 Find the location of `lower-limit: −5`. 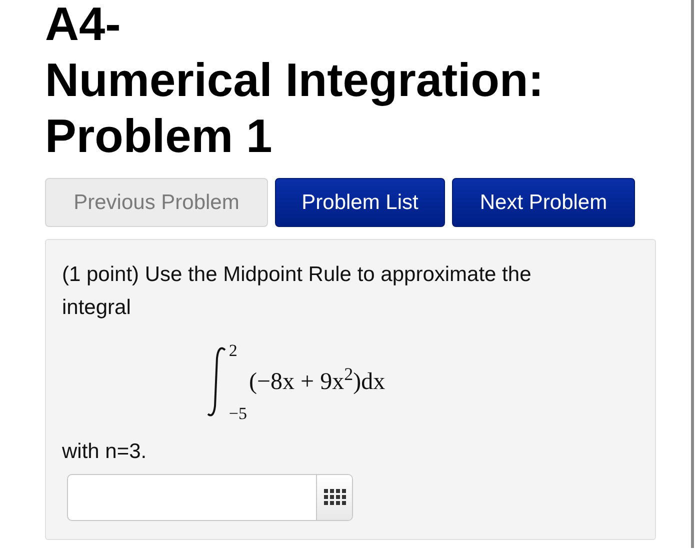

lower-limit: −5 is located at coordinates (238, 413).